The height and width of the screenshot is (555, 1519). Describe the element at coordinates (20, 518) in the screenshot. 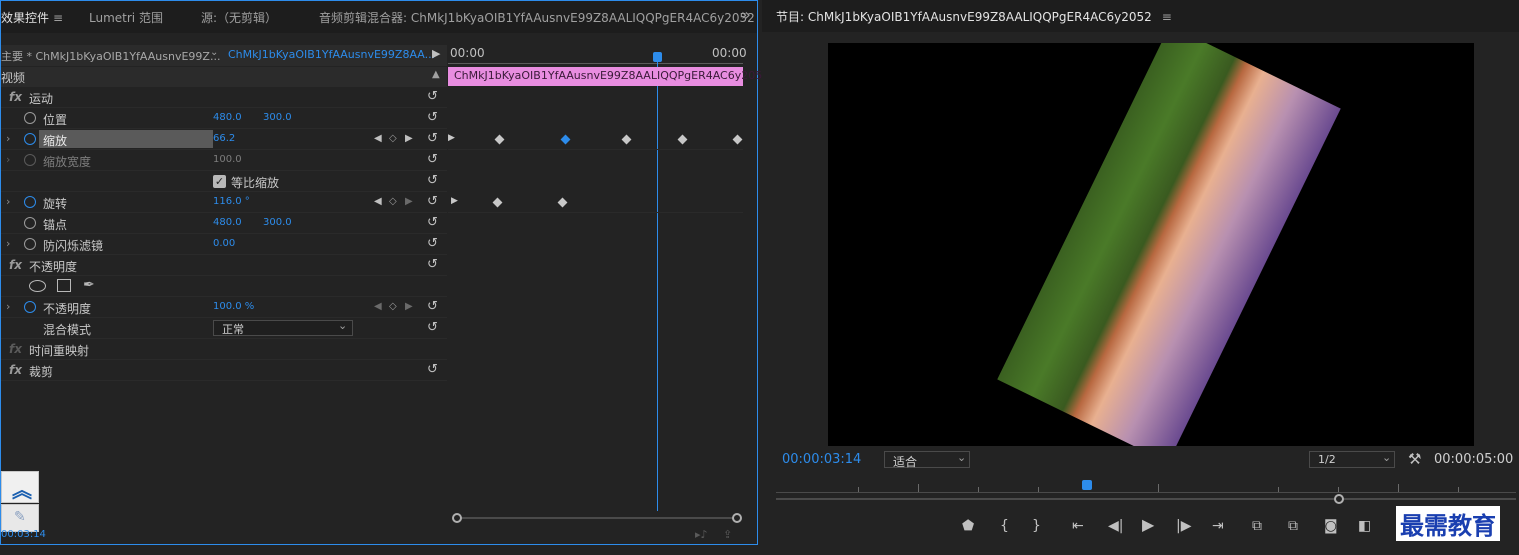

I see `pin-button: ✎` at that location.